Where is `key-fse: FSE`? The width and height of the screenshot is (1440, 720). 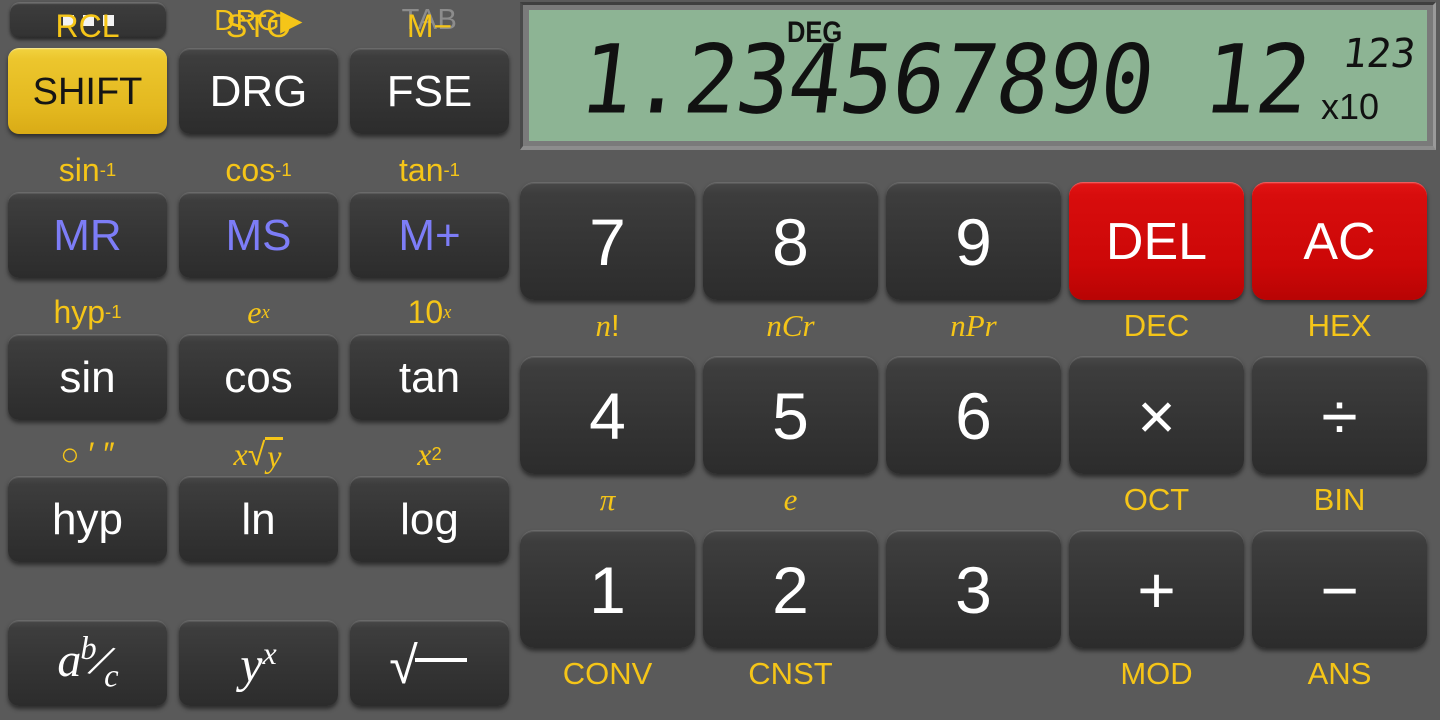
key-fse: FSE is located at coordinates (429, 91).